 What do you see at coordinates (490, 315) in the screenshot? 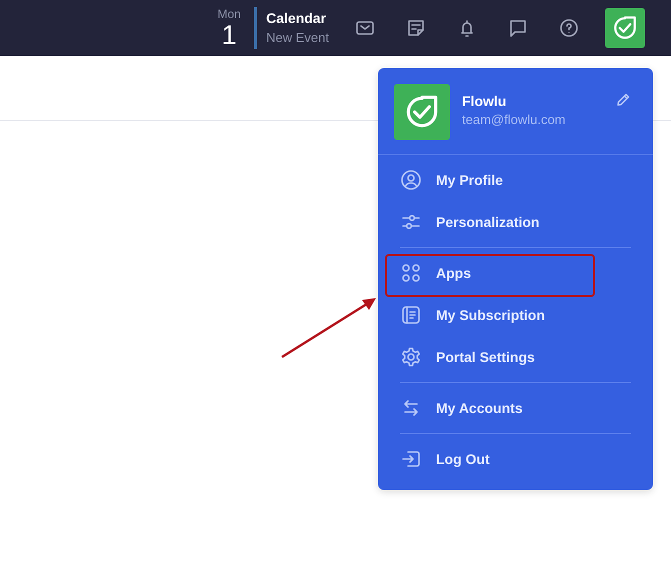
I see `menu-item: My Subscription` at bounding box center [490, 315].